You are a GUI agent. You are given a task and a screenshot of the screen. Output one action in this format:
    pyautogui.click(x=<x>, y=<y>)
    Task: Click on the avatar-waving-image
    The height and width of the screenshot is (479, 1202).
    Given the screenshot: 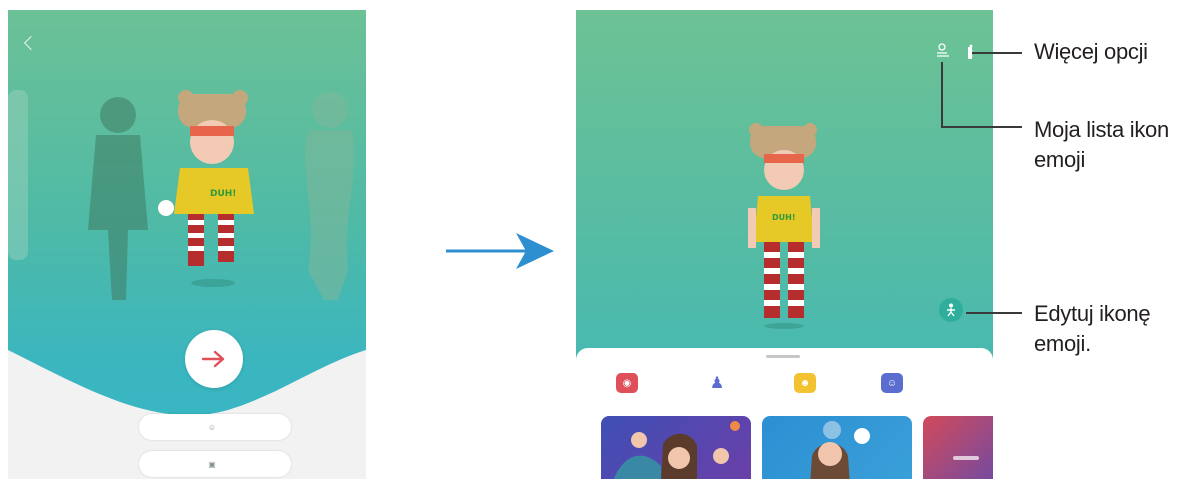 What is the action you would take?
    pyautogui.click(x=676, y=450)
    